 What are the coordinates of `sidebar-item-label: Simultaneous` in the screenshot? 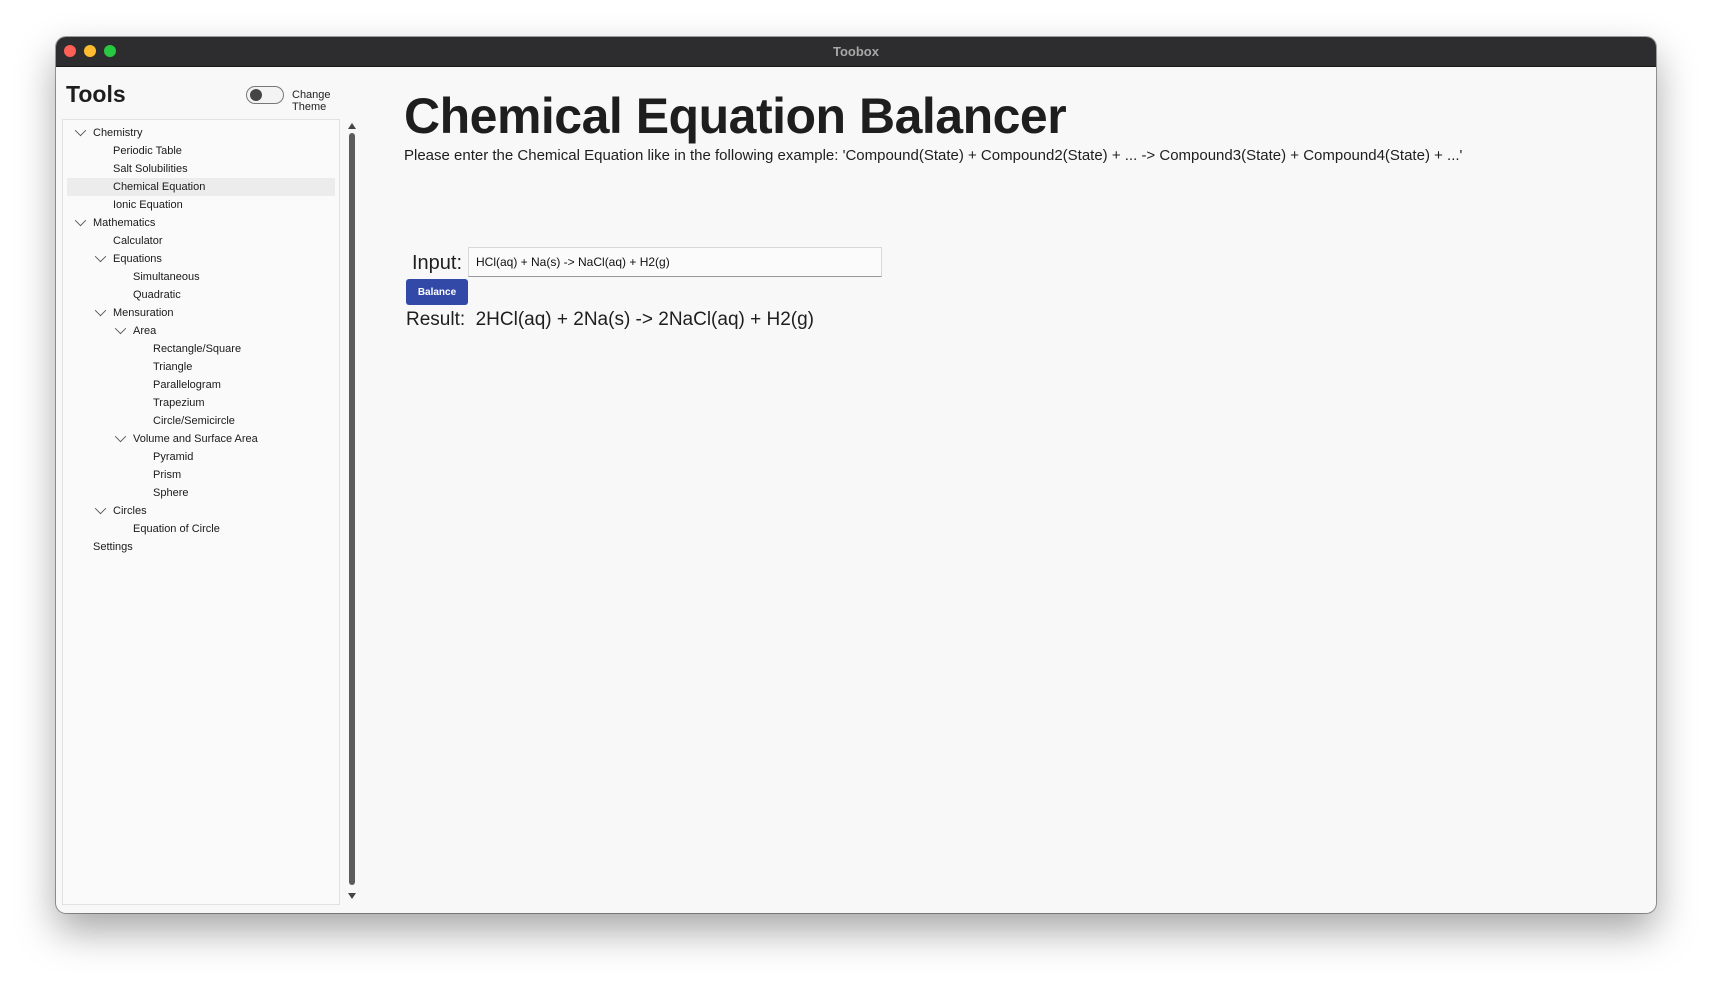 It's located at (166, 277).